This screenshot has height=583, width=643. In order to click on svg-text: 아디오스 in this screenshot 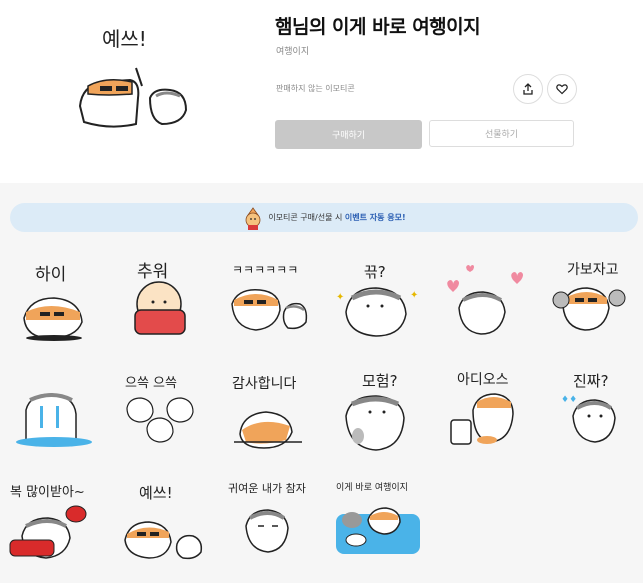, I will do `click(483, 380)`.